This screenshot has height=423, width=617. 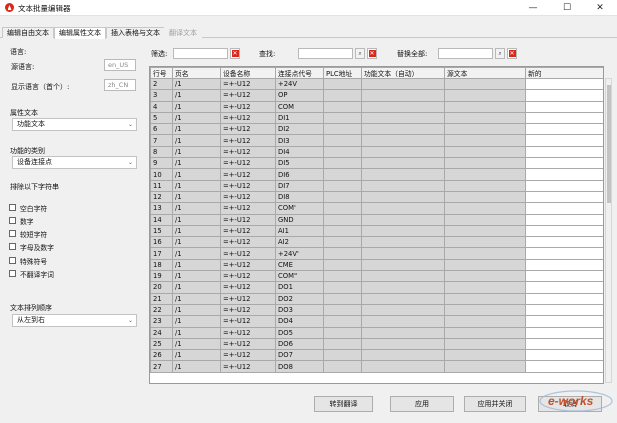 I want to click on column-header-row-number: 行号, so click(x=161, y=73).